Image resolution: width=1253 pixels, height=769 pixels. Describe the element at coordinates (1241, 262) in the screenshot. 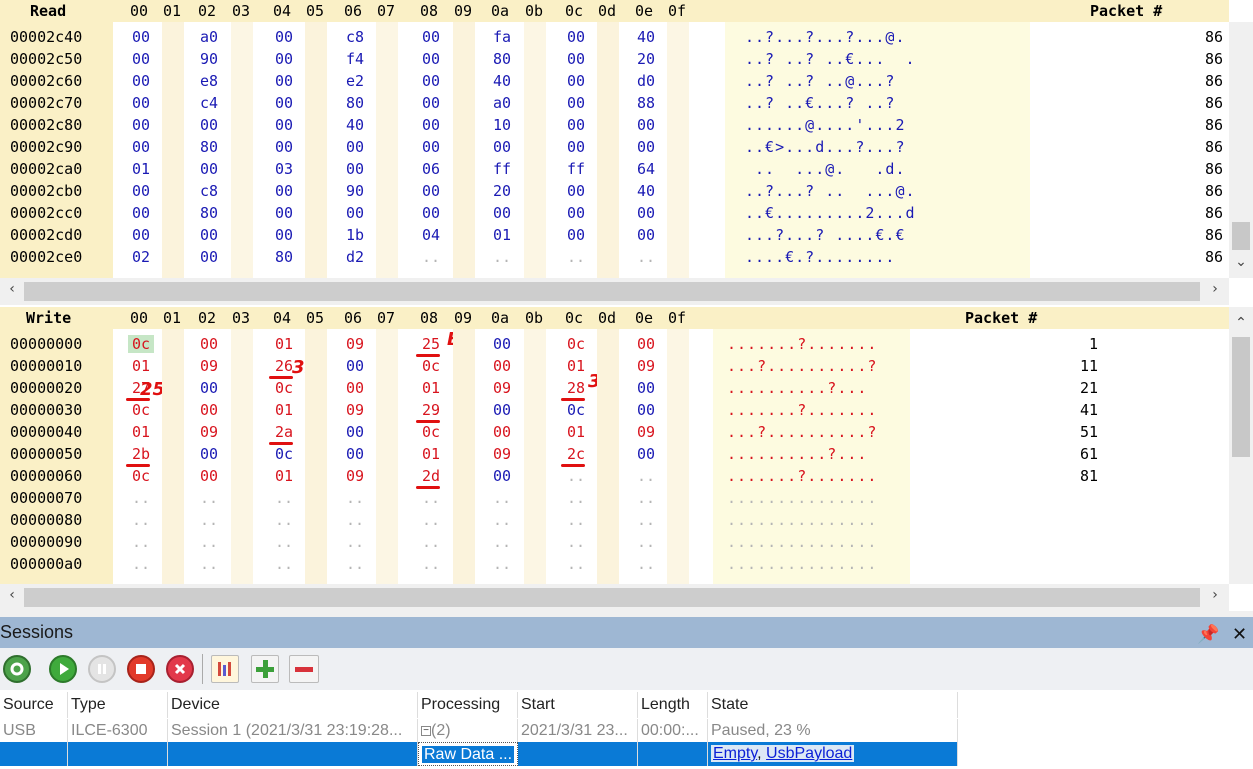

I see `read-vscroll-down-arrow: ⌄` at that location.